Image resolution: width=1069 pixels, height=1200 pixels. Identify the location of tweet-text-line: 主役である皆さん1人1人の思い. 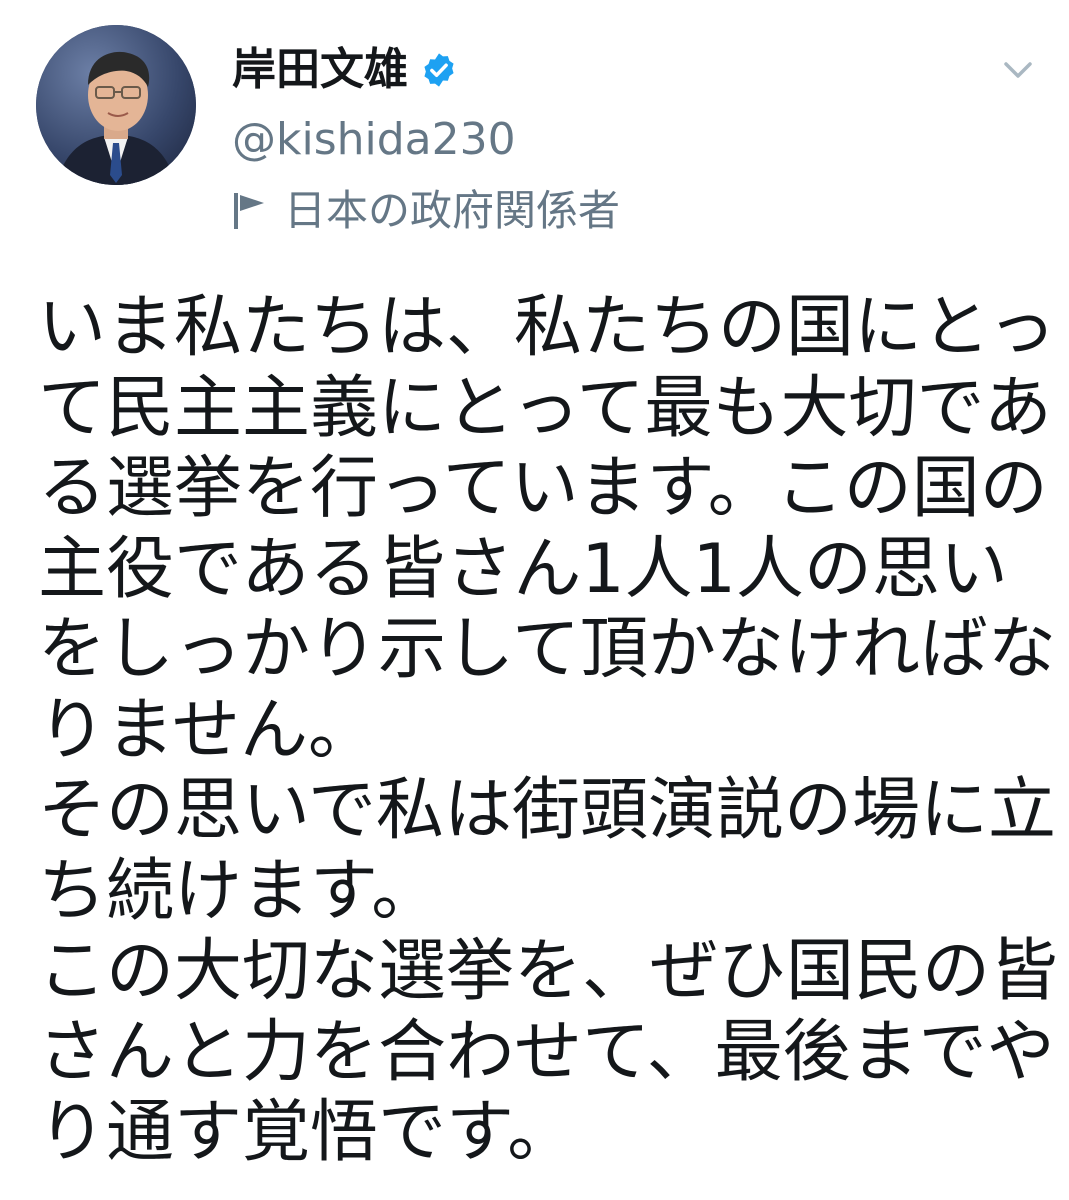
(523, 569).